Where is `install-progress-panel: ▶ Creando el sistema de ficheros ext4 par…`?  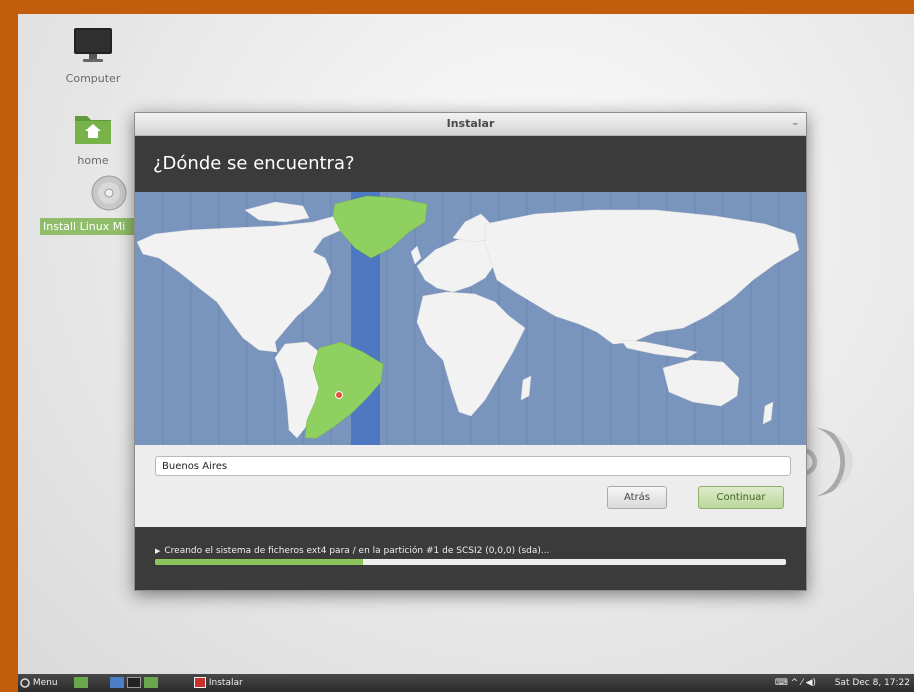 install-progress-panel: ▶ Creando el sistema de ficheros ext4 par… is located at coordinates (470, 558).